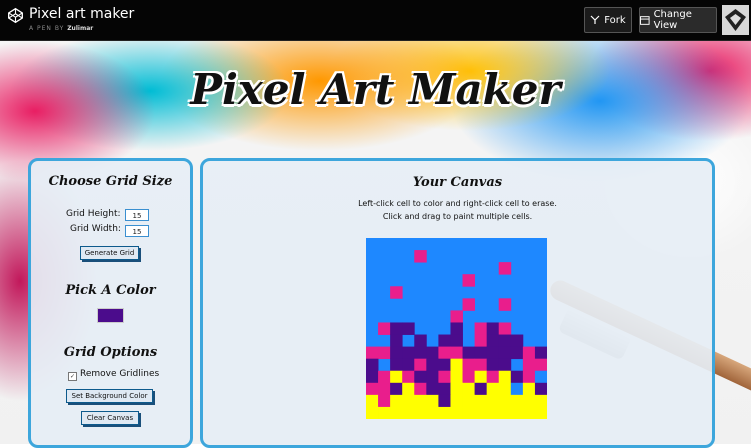 This screenshot has height=448, width=751. What do you see at coordinates (72, 376) in the screenshot?
I see `remove-gridlines-checkbox: ✓` at bounding box center [72, 376].